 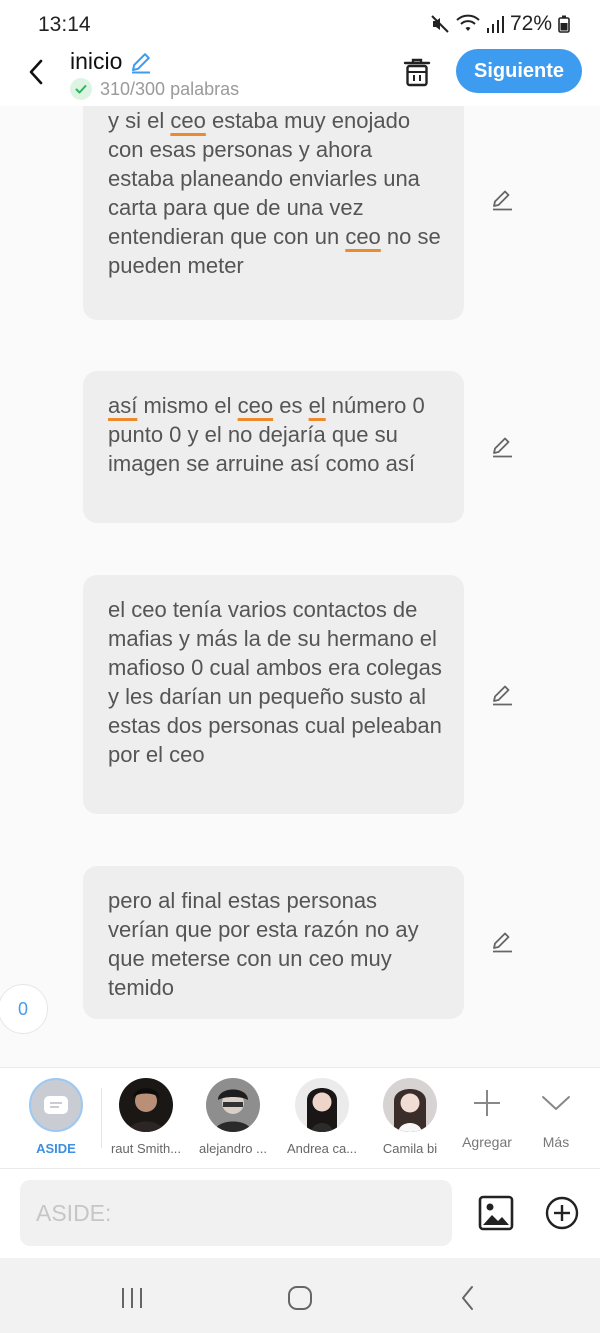 I want to click on add-character-label: Agregar, so click(x=487, y=1142).